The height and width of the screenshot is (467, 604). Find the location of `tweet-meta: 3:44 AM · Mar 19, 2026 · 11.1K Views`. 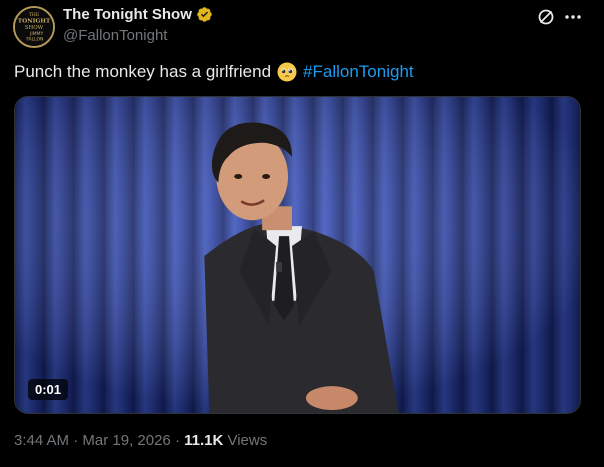

tweet-meta: 3:44 AM · Mar 19, 2026 · 11.1K Views is located at coordinates (140, 440).